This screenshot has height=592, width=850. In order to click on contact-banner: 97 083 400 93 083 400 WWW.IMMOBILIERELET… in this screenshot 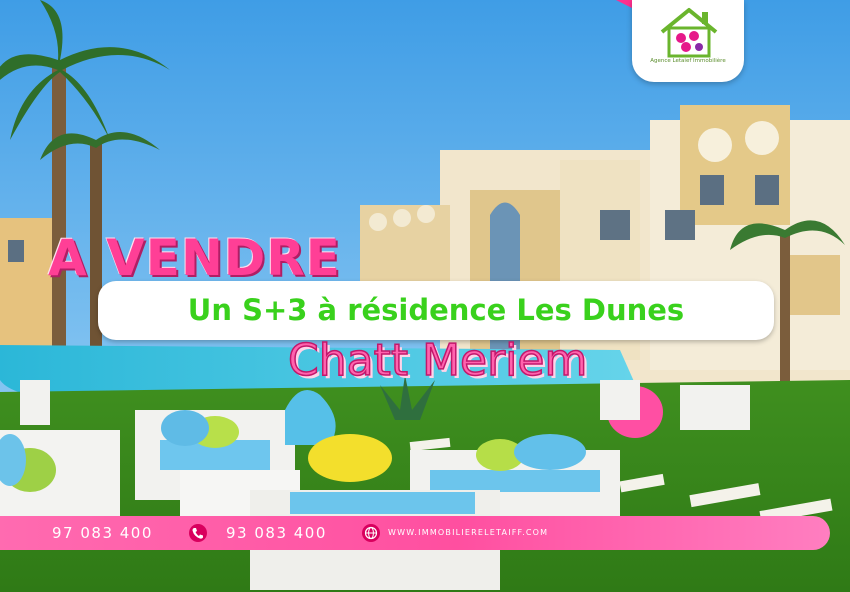, I will do `click(415, 533)`.